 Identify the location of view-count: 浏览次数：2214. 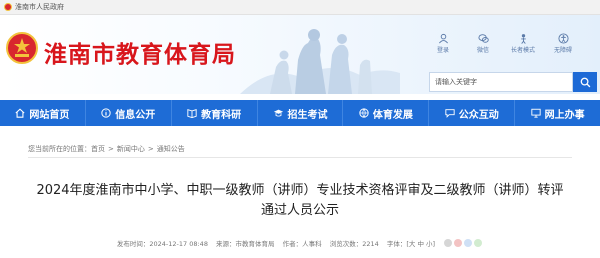
(354, 244).